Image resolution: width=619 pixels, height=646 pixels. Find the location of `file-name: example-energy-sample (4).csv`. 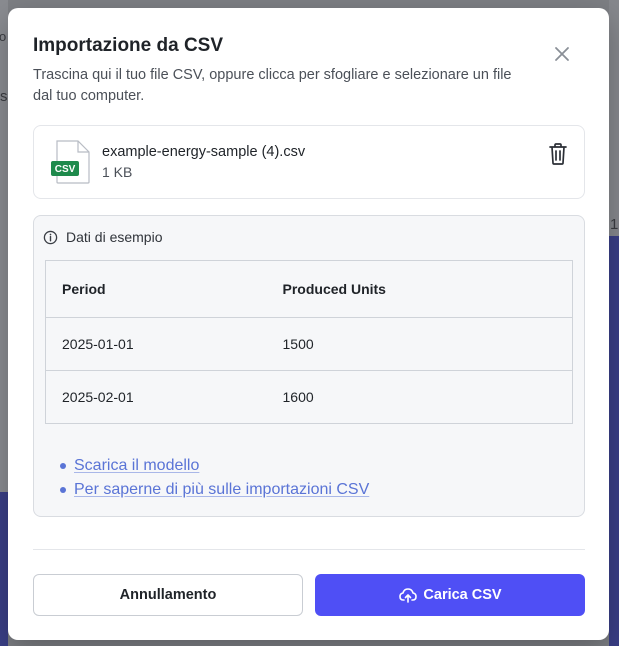

file-name: example-energy-sample (4).csv is located at coordinates (204, 152).